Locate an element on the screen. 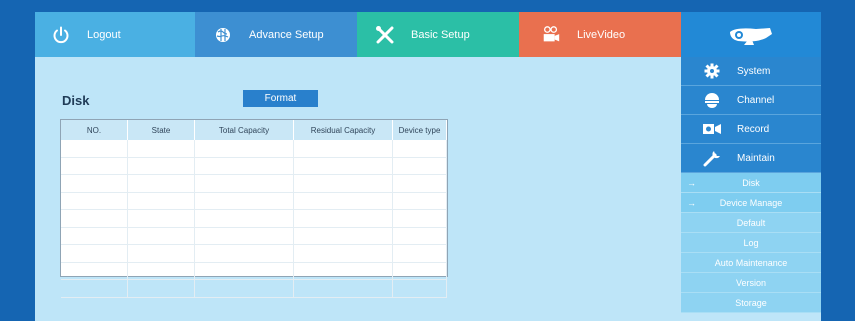 The width and height of the screenshot is (855, 321). tools-icon is located at coordinates (385, 35).